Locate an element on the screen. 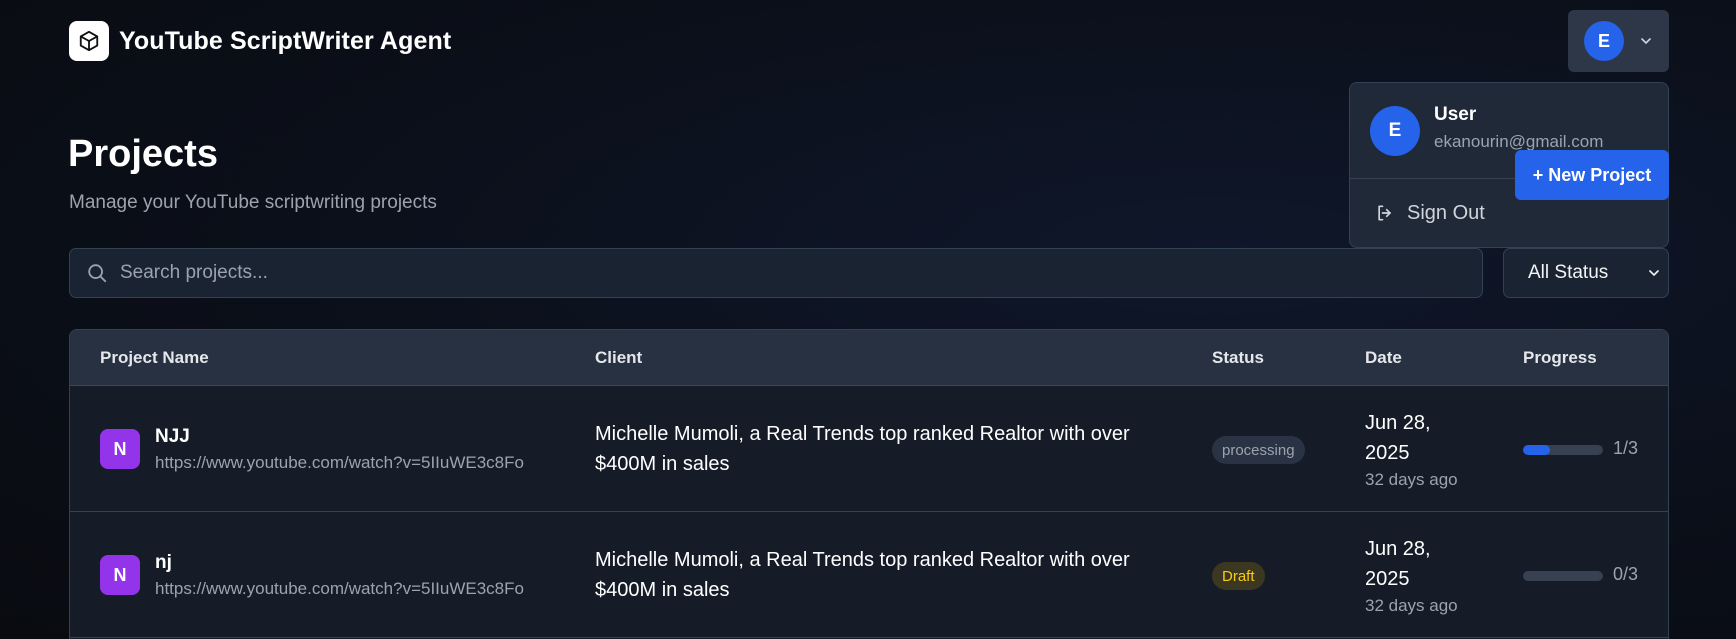  search-box is located at coordinates (776, 273).